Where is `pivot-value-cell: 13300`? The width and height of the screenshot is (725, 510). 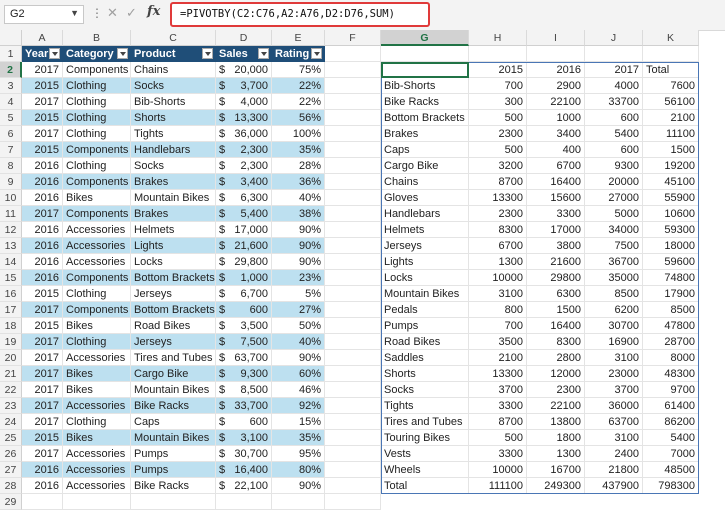
pivot-value-cell: 13300 is located at coordinates (498, 198).